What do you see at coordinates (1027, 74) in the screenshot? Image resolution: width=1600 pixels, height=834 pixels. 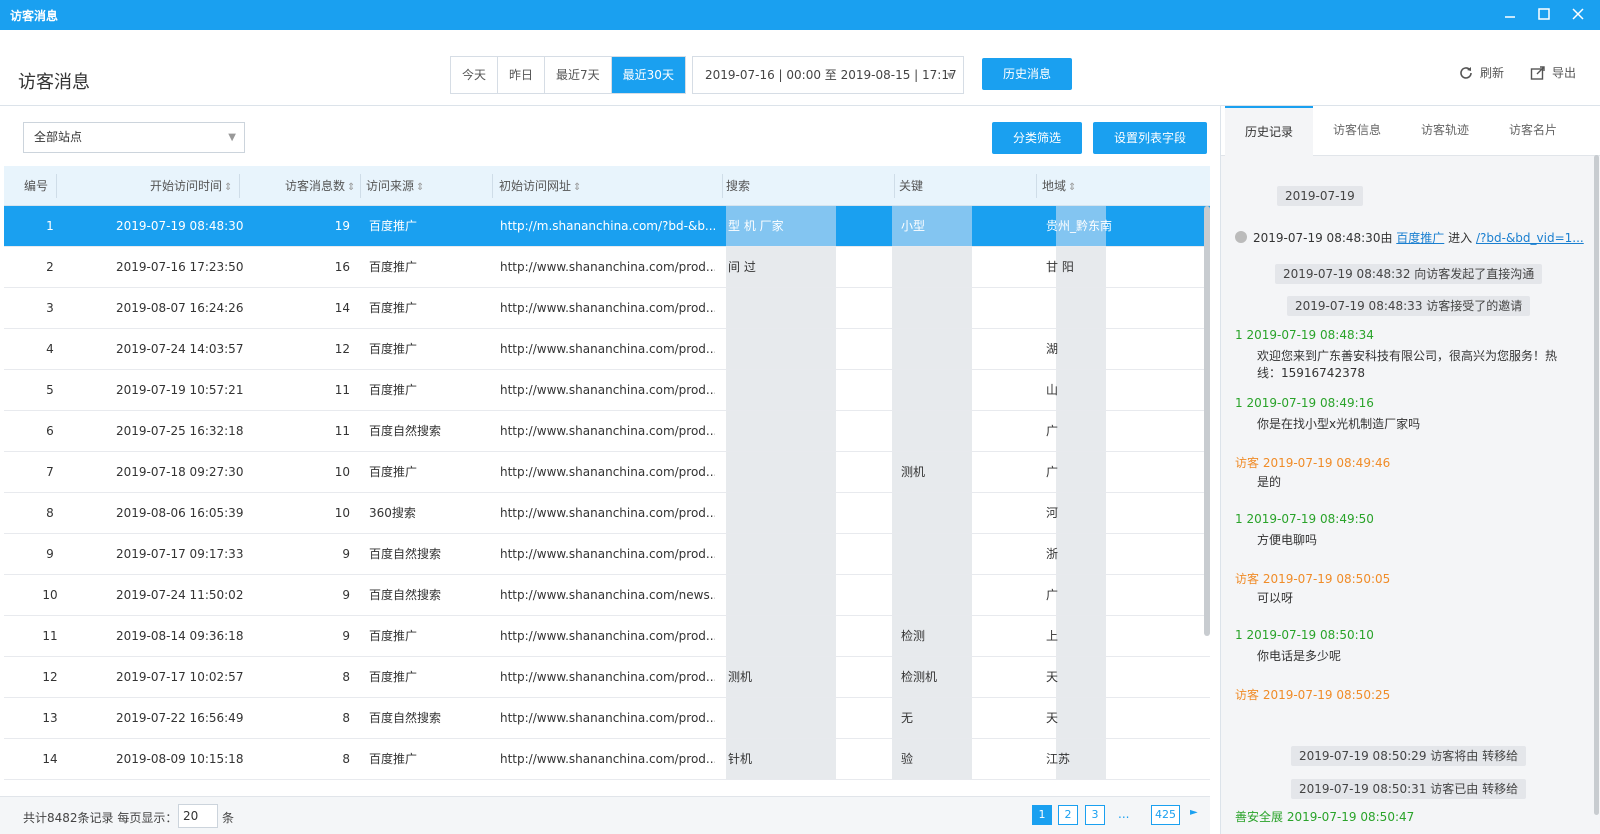 I see `history-messages-button: 历史消息` at bounding box center [1027, 74].